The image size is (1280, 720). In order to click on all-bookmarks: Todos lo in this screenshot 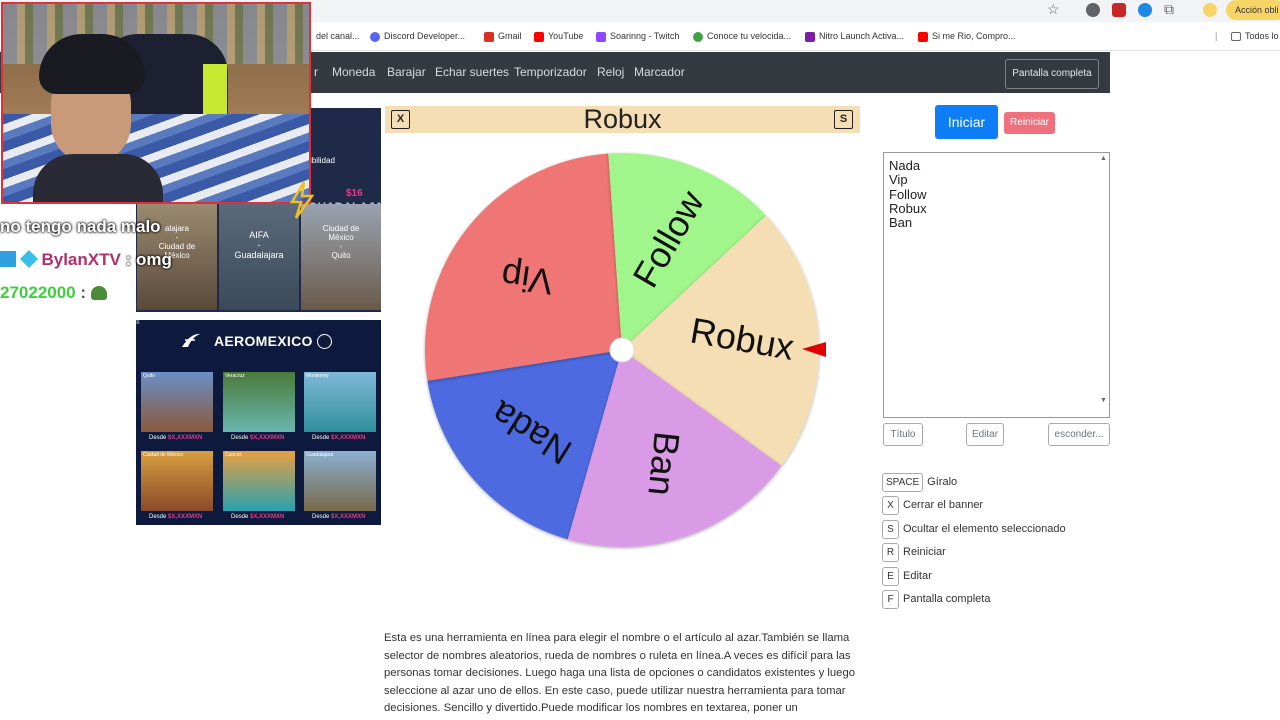, I will do `click(1255, 36)`.